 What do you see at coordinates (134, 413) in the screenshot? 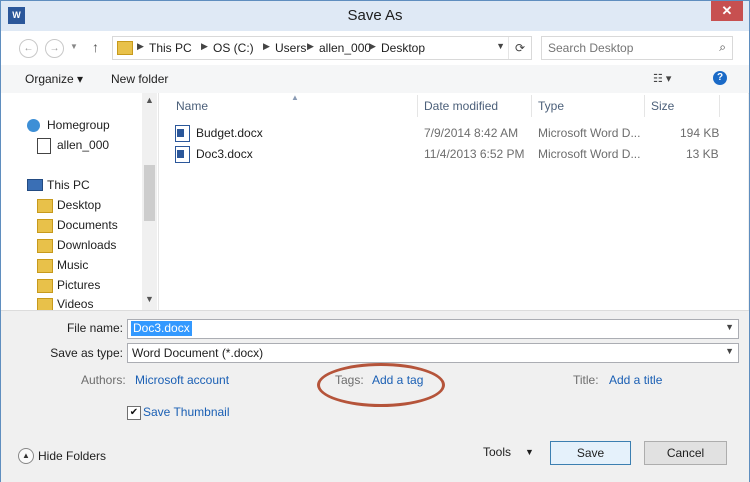
I see `save-thumbnail-checkbox: ✔` at bounding box center [134, 413].